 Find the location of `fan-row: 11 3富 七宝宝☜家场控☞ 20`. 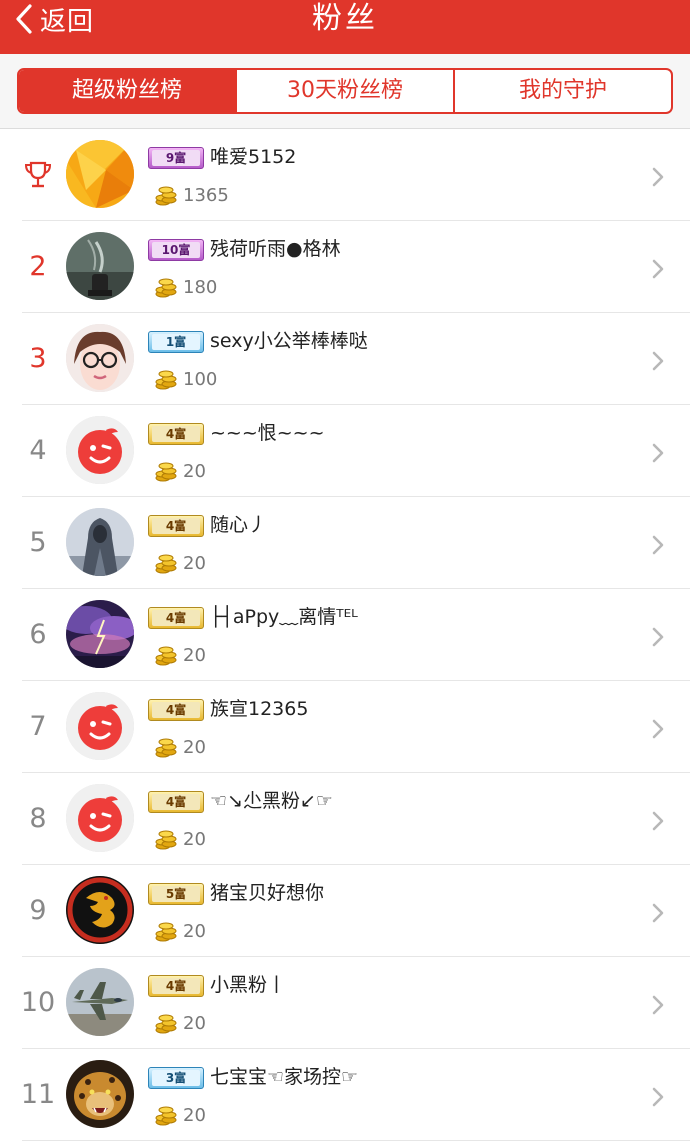

fan-row: 11 3富 七宝宝☜家场控☞ 20 is located at coordinates (345, 1095).